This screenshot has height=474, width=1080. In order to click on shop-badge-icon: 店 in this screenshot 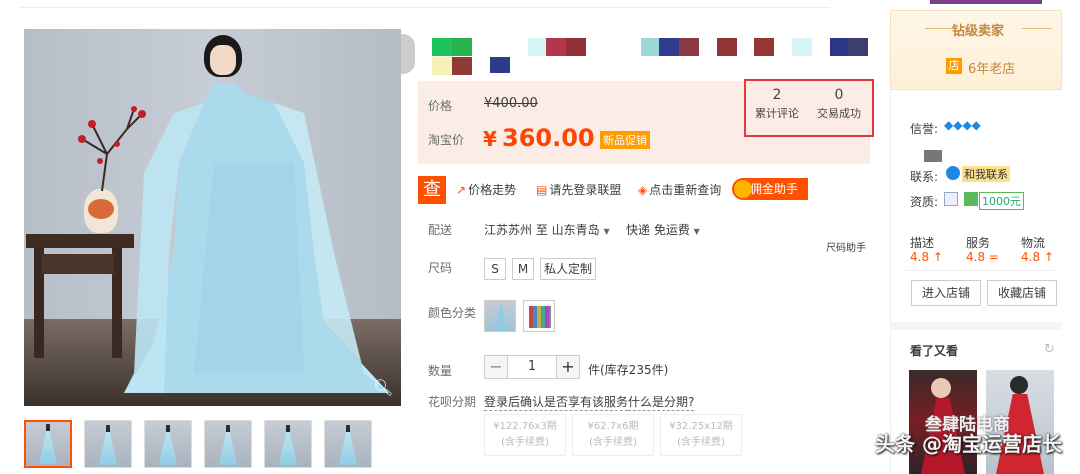, I will do `click(954, 66)`.